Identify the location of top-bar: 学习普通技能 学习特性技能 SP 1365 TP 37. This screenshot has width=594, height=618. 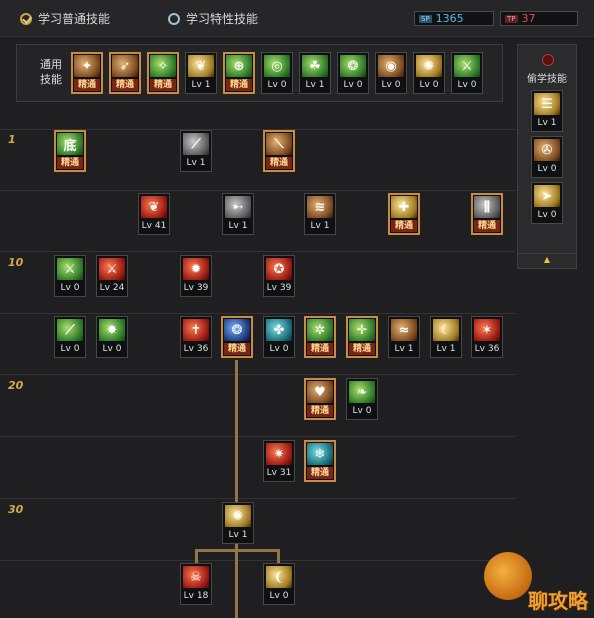
(297, 18).